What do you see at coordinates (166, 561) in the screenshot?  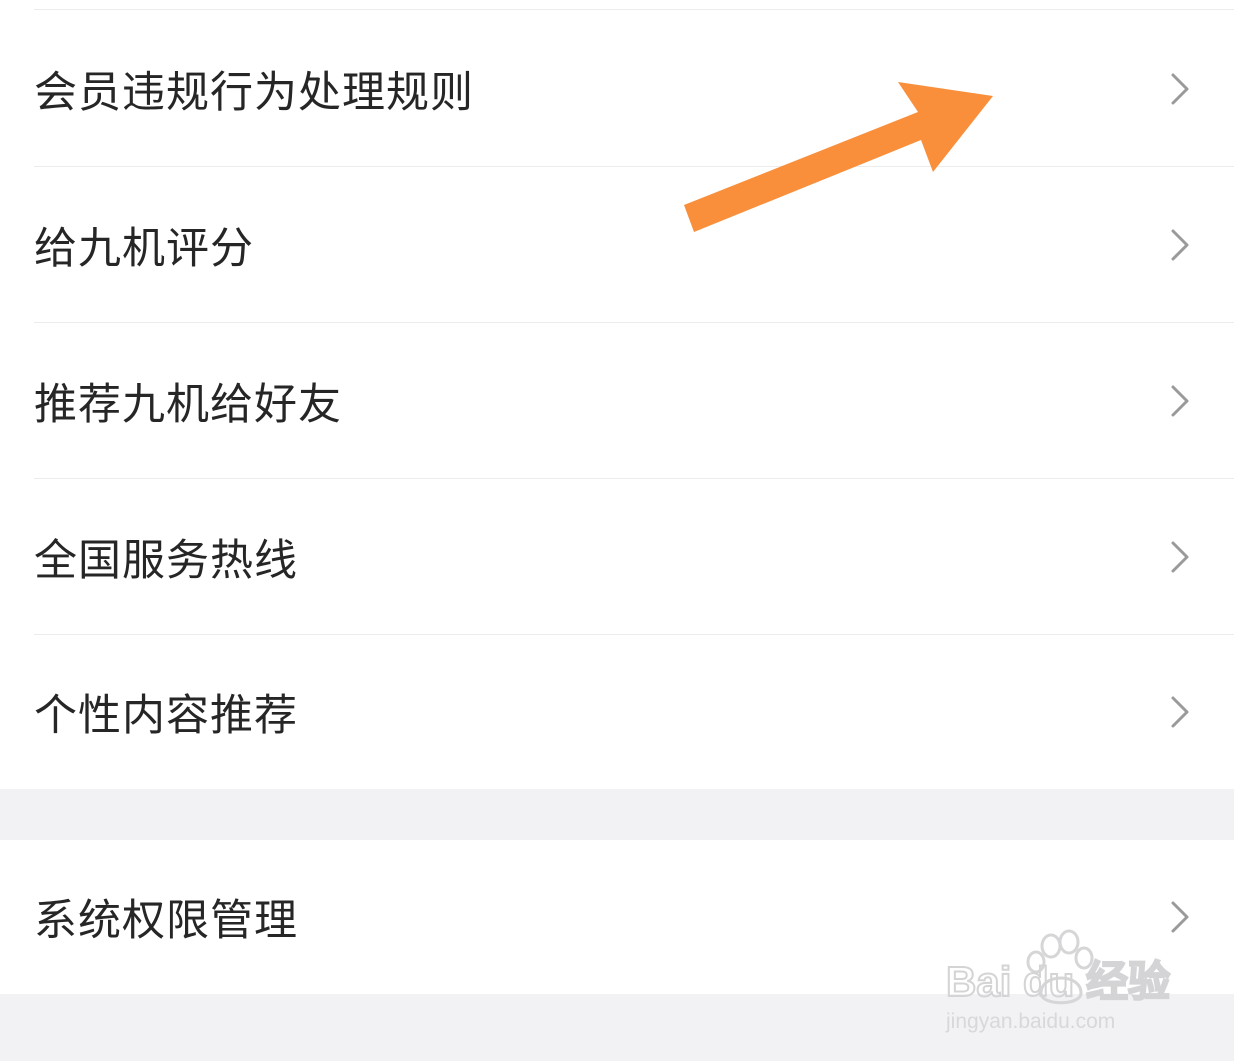 I see `menu-item-label: 全国服务热线` at bounding box center [166, 561].